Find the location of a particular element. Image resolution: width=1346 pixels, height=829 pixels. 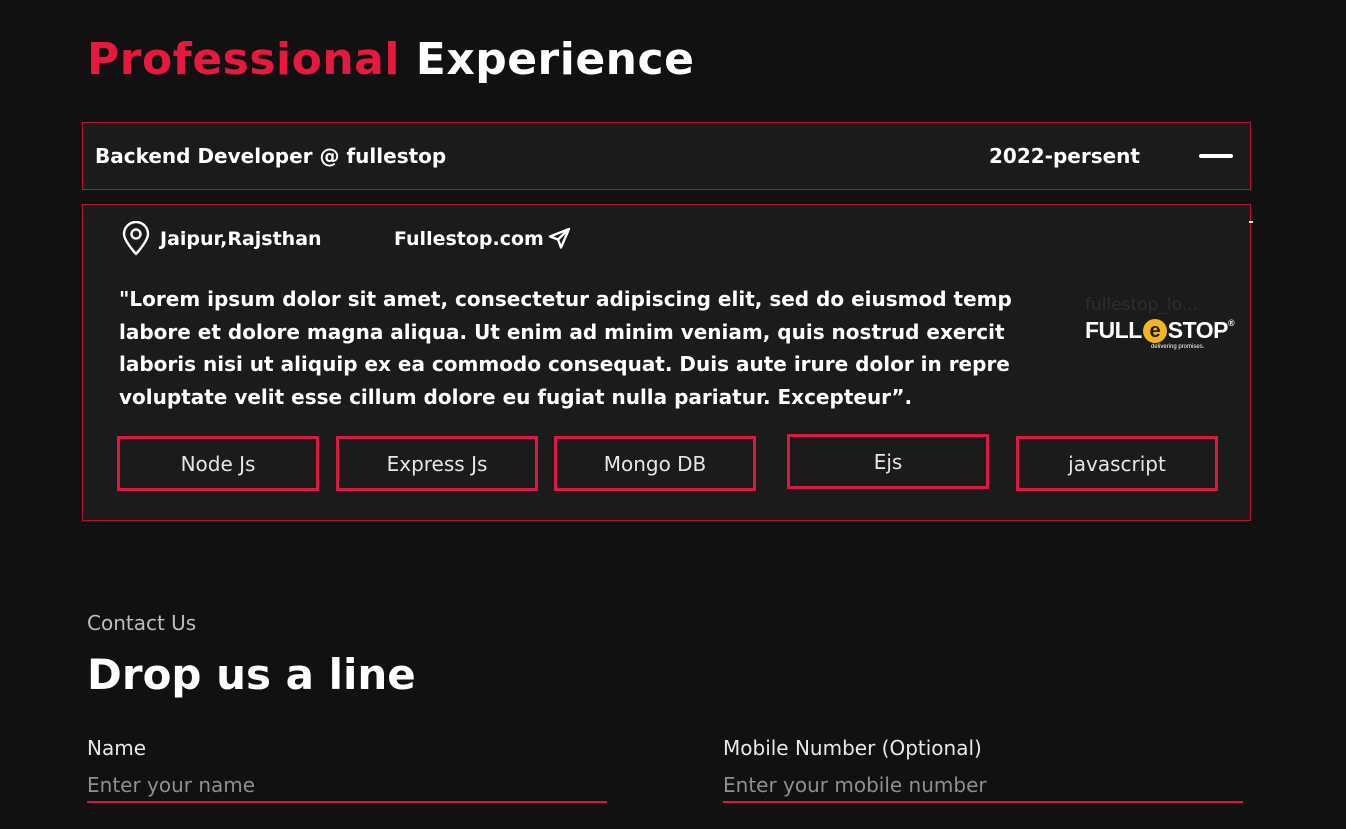

job-location: Jaipur,Rajsthan is located at coordinates (220, 239).